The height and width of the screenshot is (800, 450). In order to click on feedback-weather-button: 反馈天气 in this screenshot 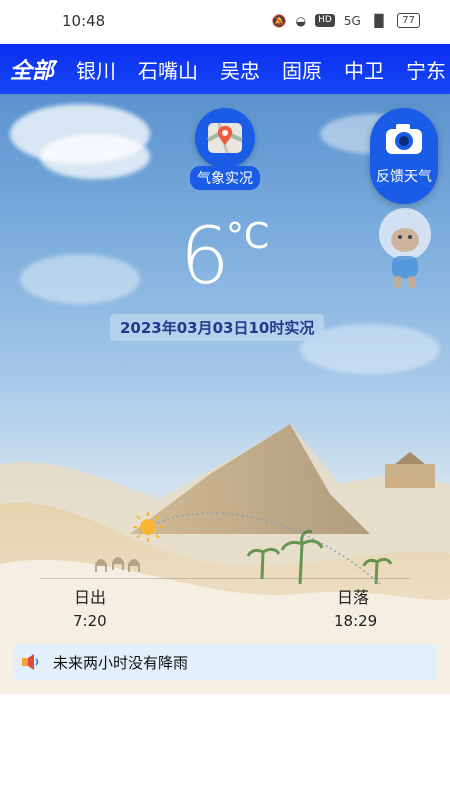, I will do `click(404, 156)`.